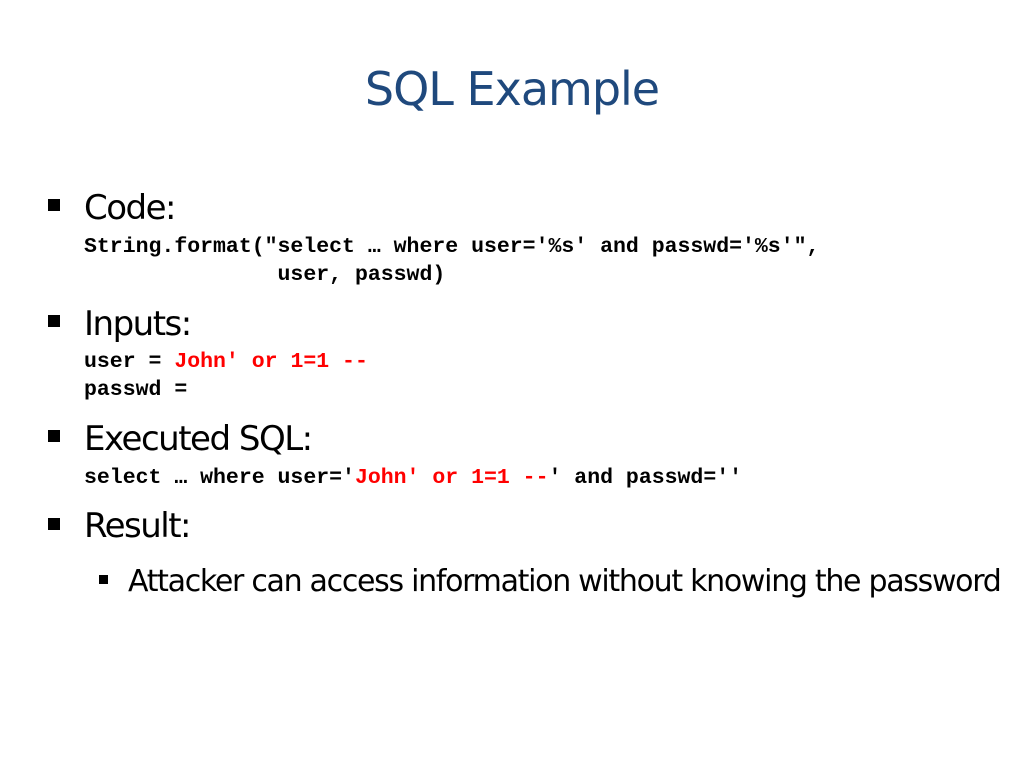 The height and width of the screenshot is (768, 1024). I want to click on code-line-2: user, passwd), so click(265, 275).